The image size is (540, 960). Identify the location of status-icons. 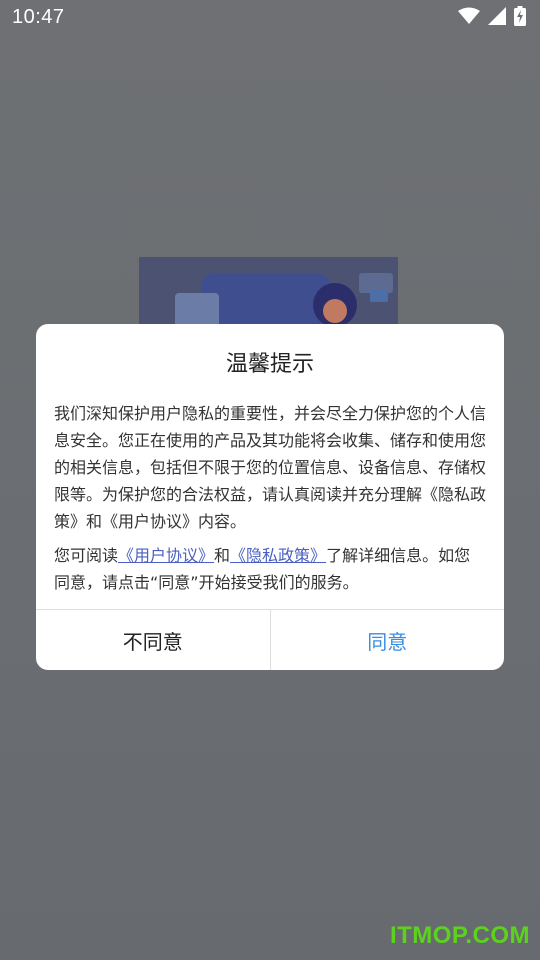
(492, 16).